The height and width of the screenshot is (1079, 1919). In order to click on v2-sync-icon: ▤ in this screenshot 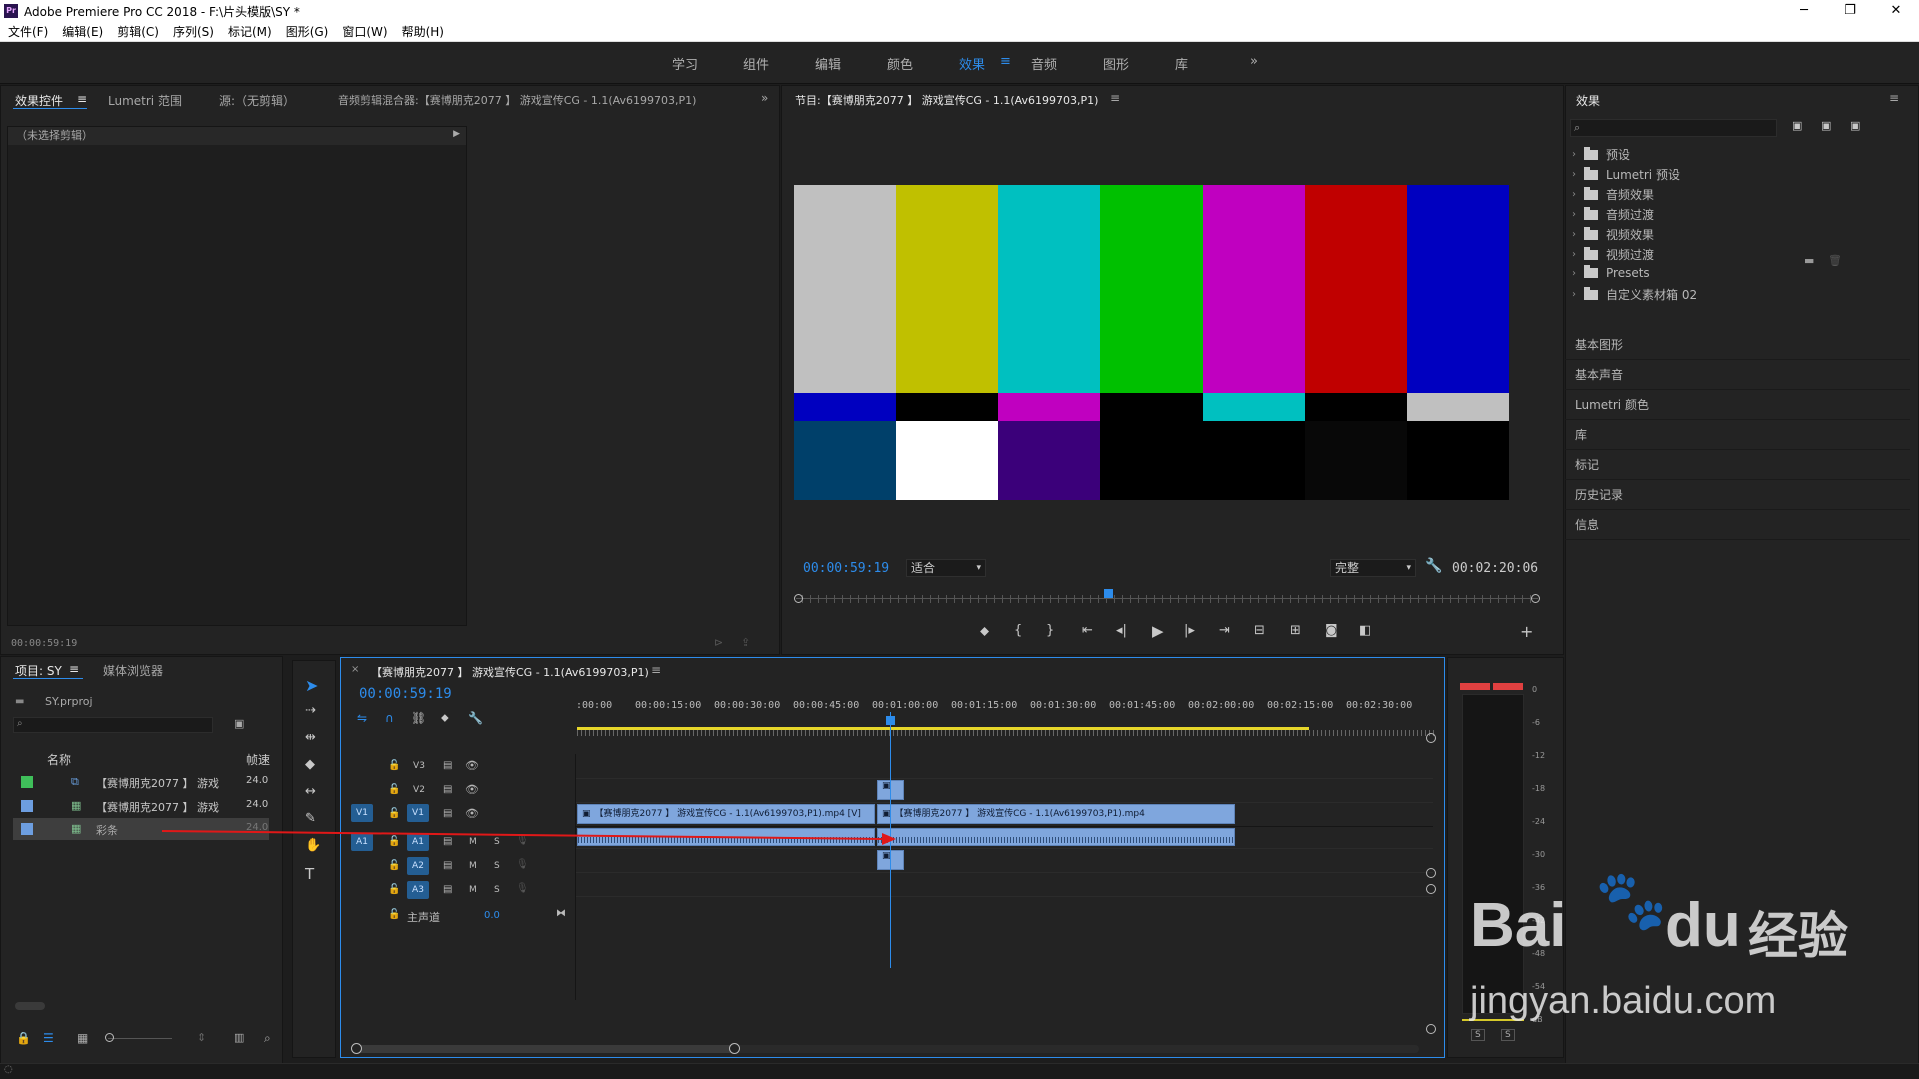, I will do `click(447, 789)`.